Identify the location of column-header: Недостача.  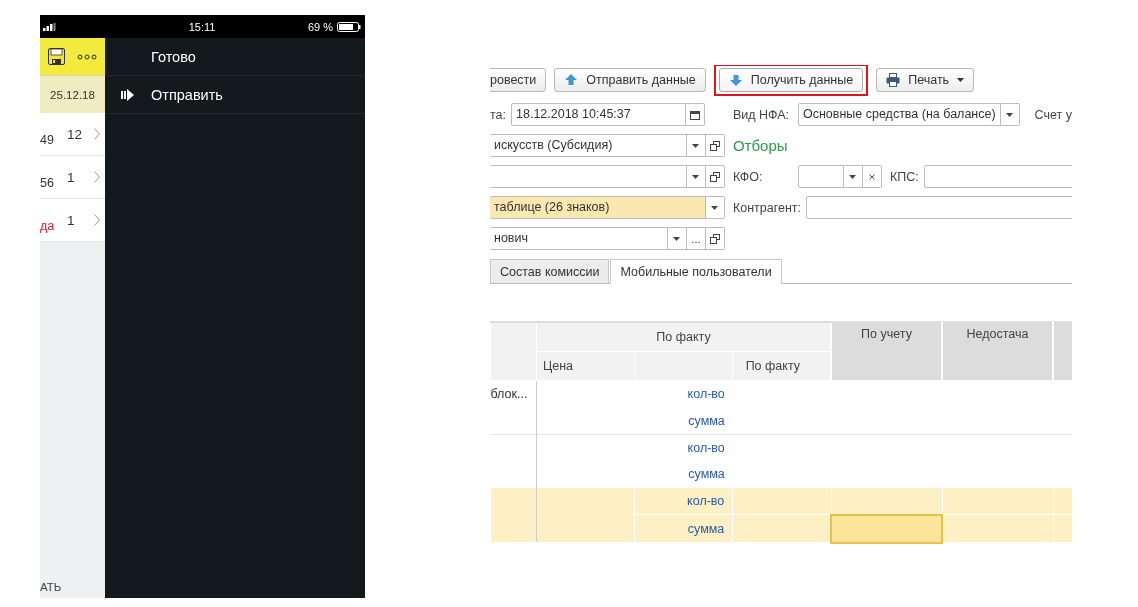
(997, 351).